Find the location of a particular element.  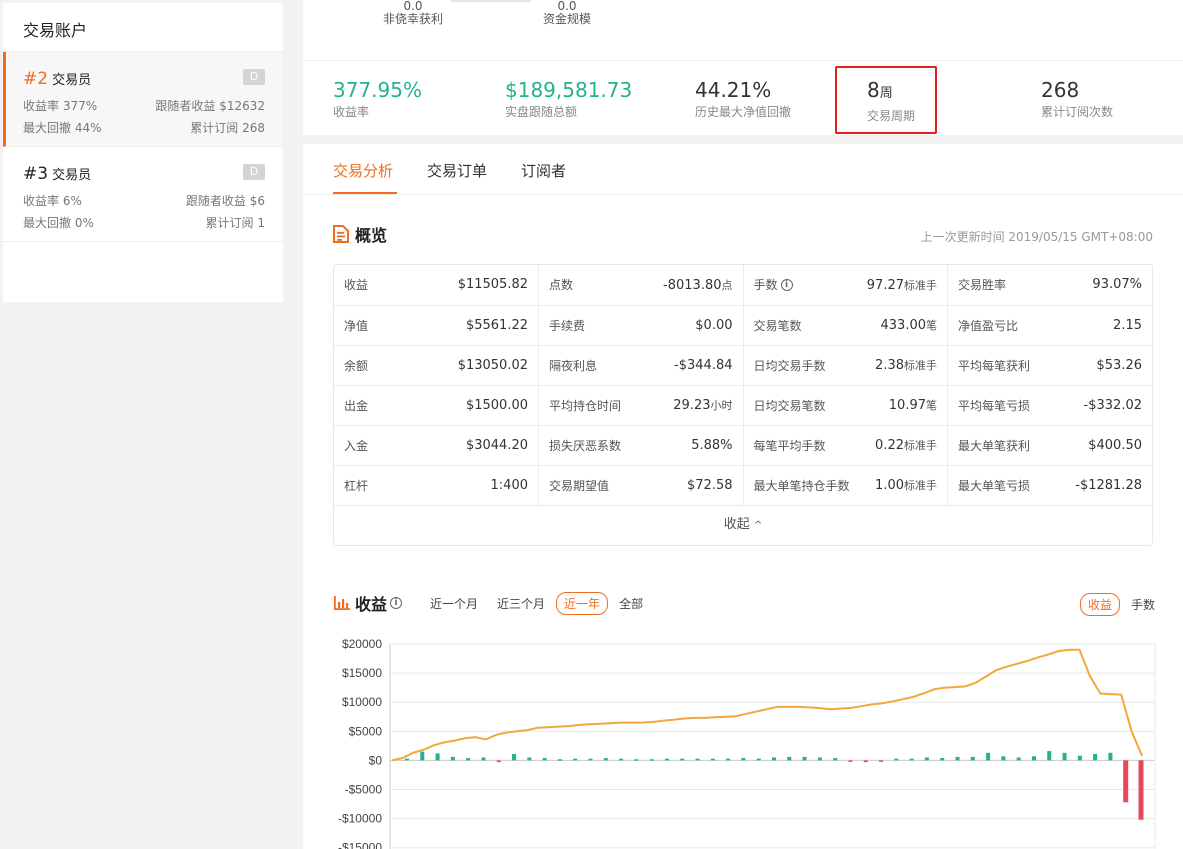

overview-value: $3044.20 is located at coordinates (496, 445).